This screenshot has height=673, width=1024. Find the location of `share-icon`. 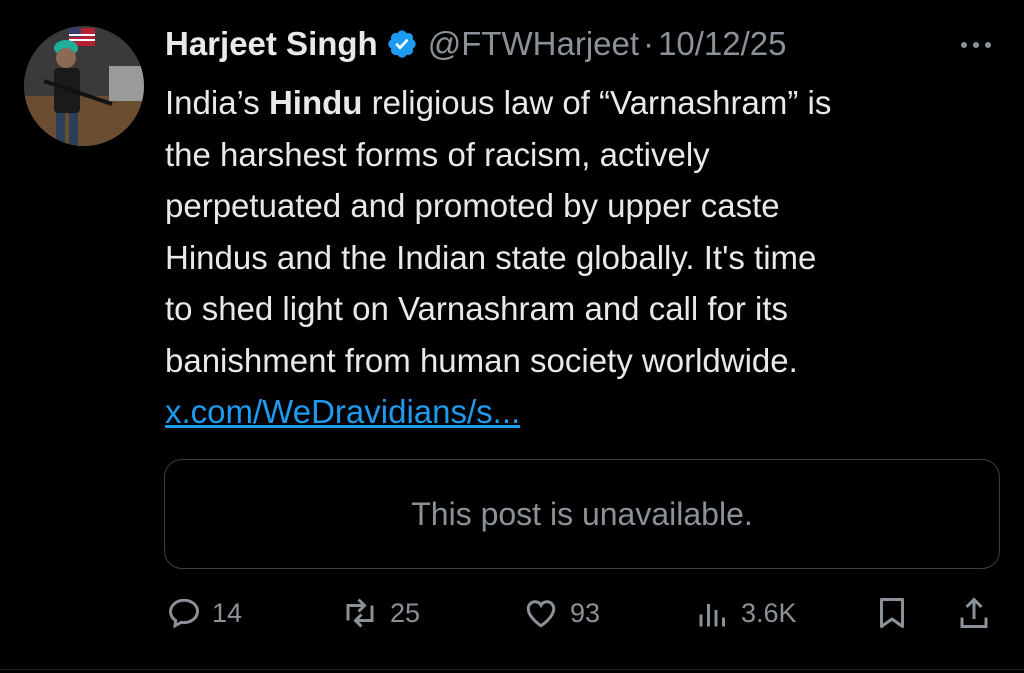

share-icon is located at coordinates (974, 612).